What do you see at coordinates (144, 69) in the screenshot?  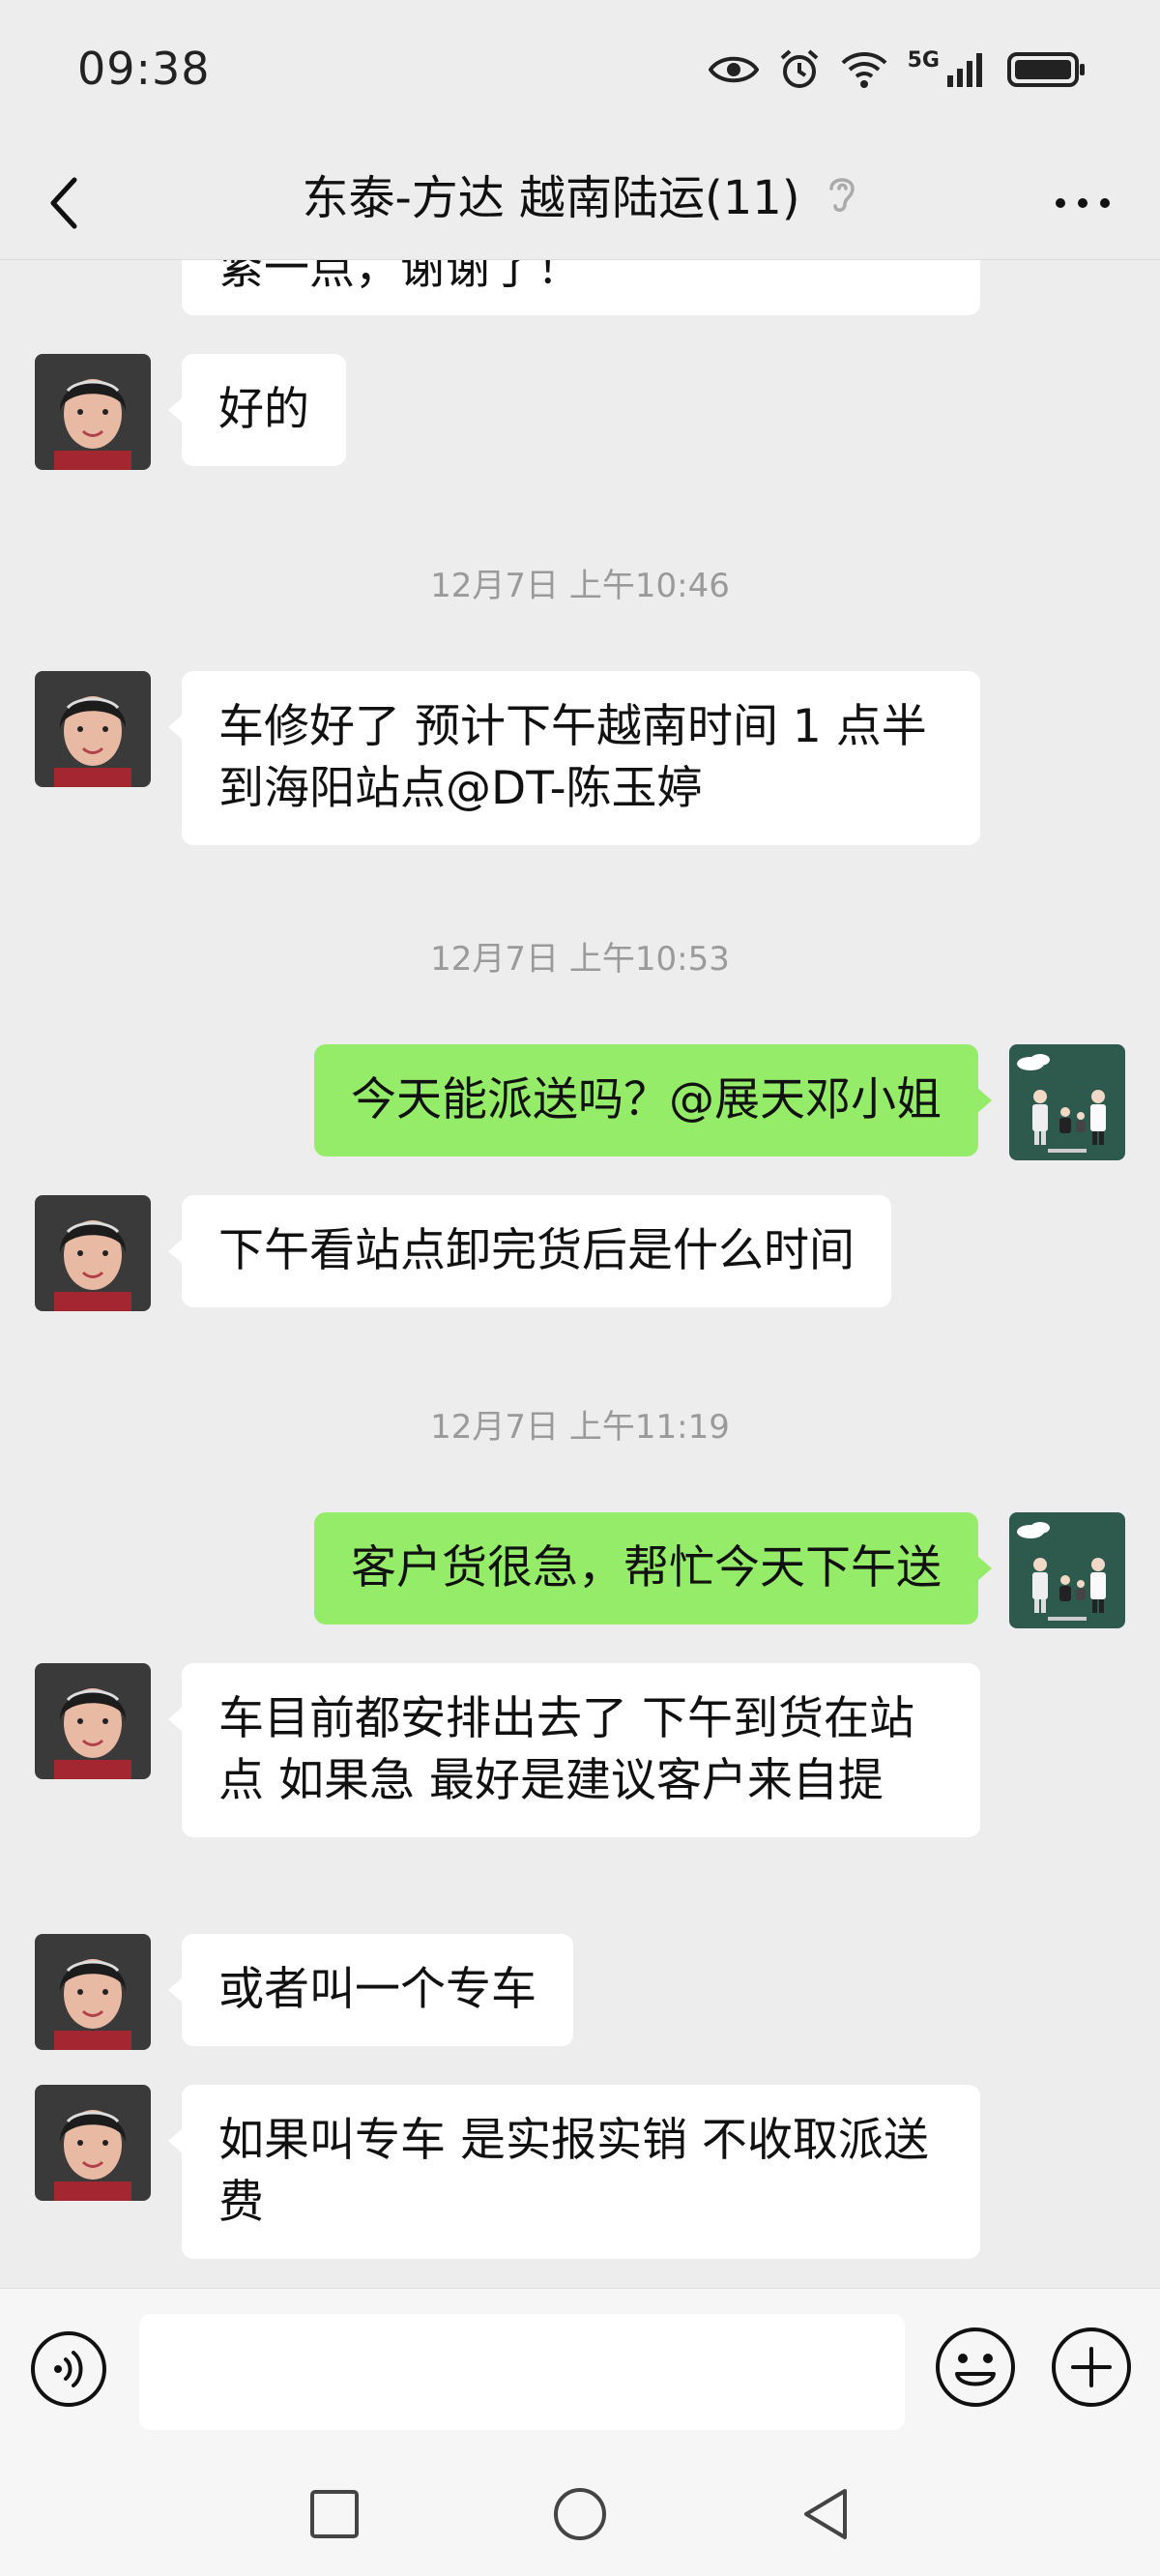 I see `status-time: 09:38` at bounding box center [144, 69].